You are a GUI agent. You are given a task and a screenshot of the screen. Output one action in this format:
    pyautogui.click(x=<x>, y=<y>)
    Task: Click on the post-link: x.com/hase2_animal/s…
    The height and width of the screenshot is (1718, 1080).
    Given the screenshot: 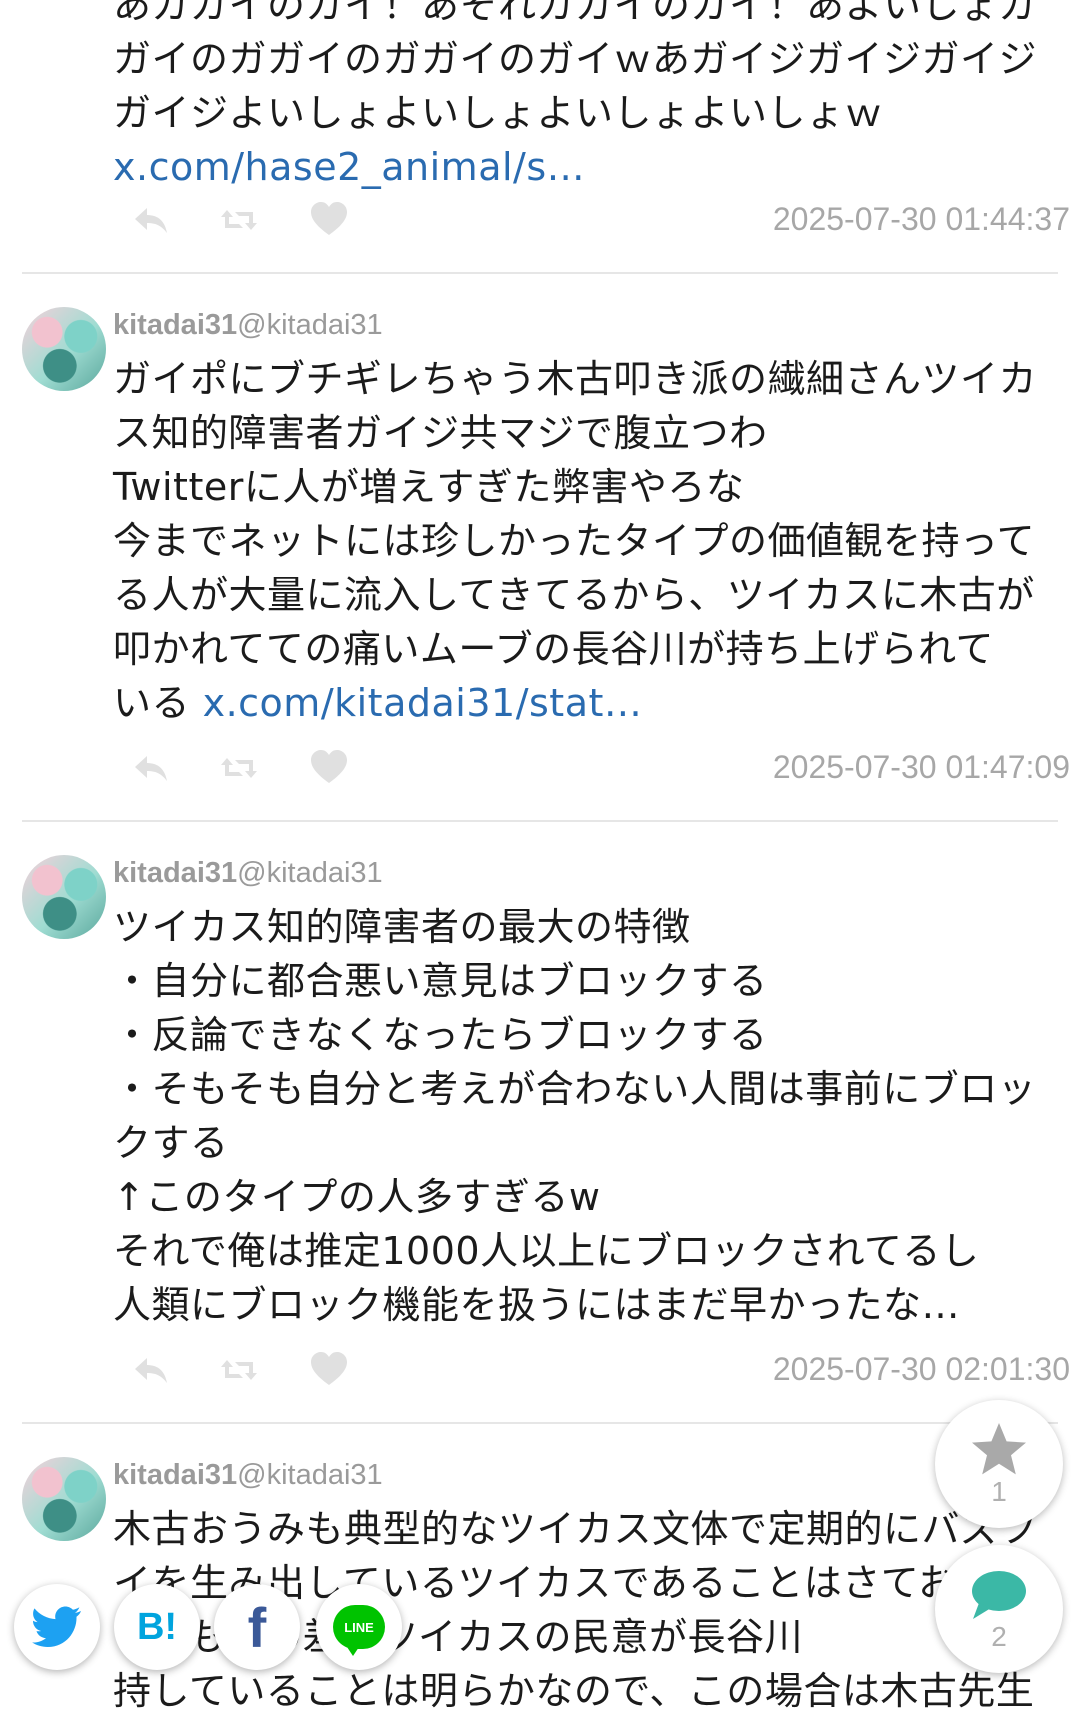 What is the action you would take?
    pyautogui.click(x=580, y=167)
    